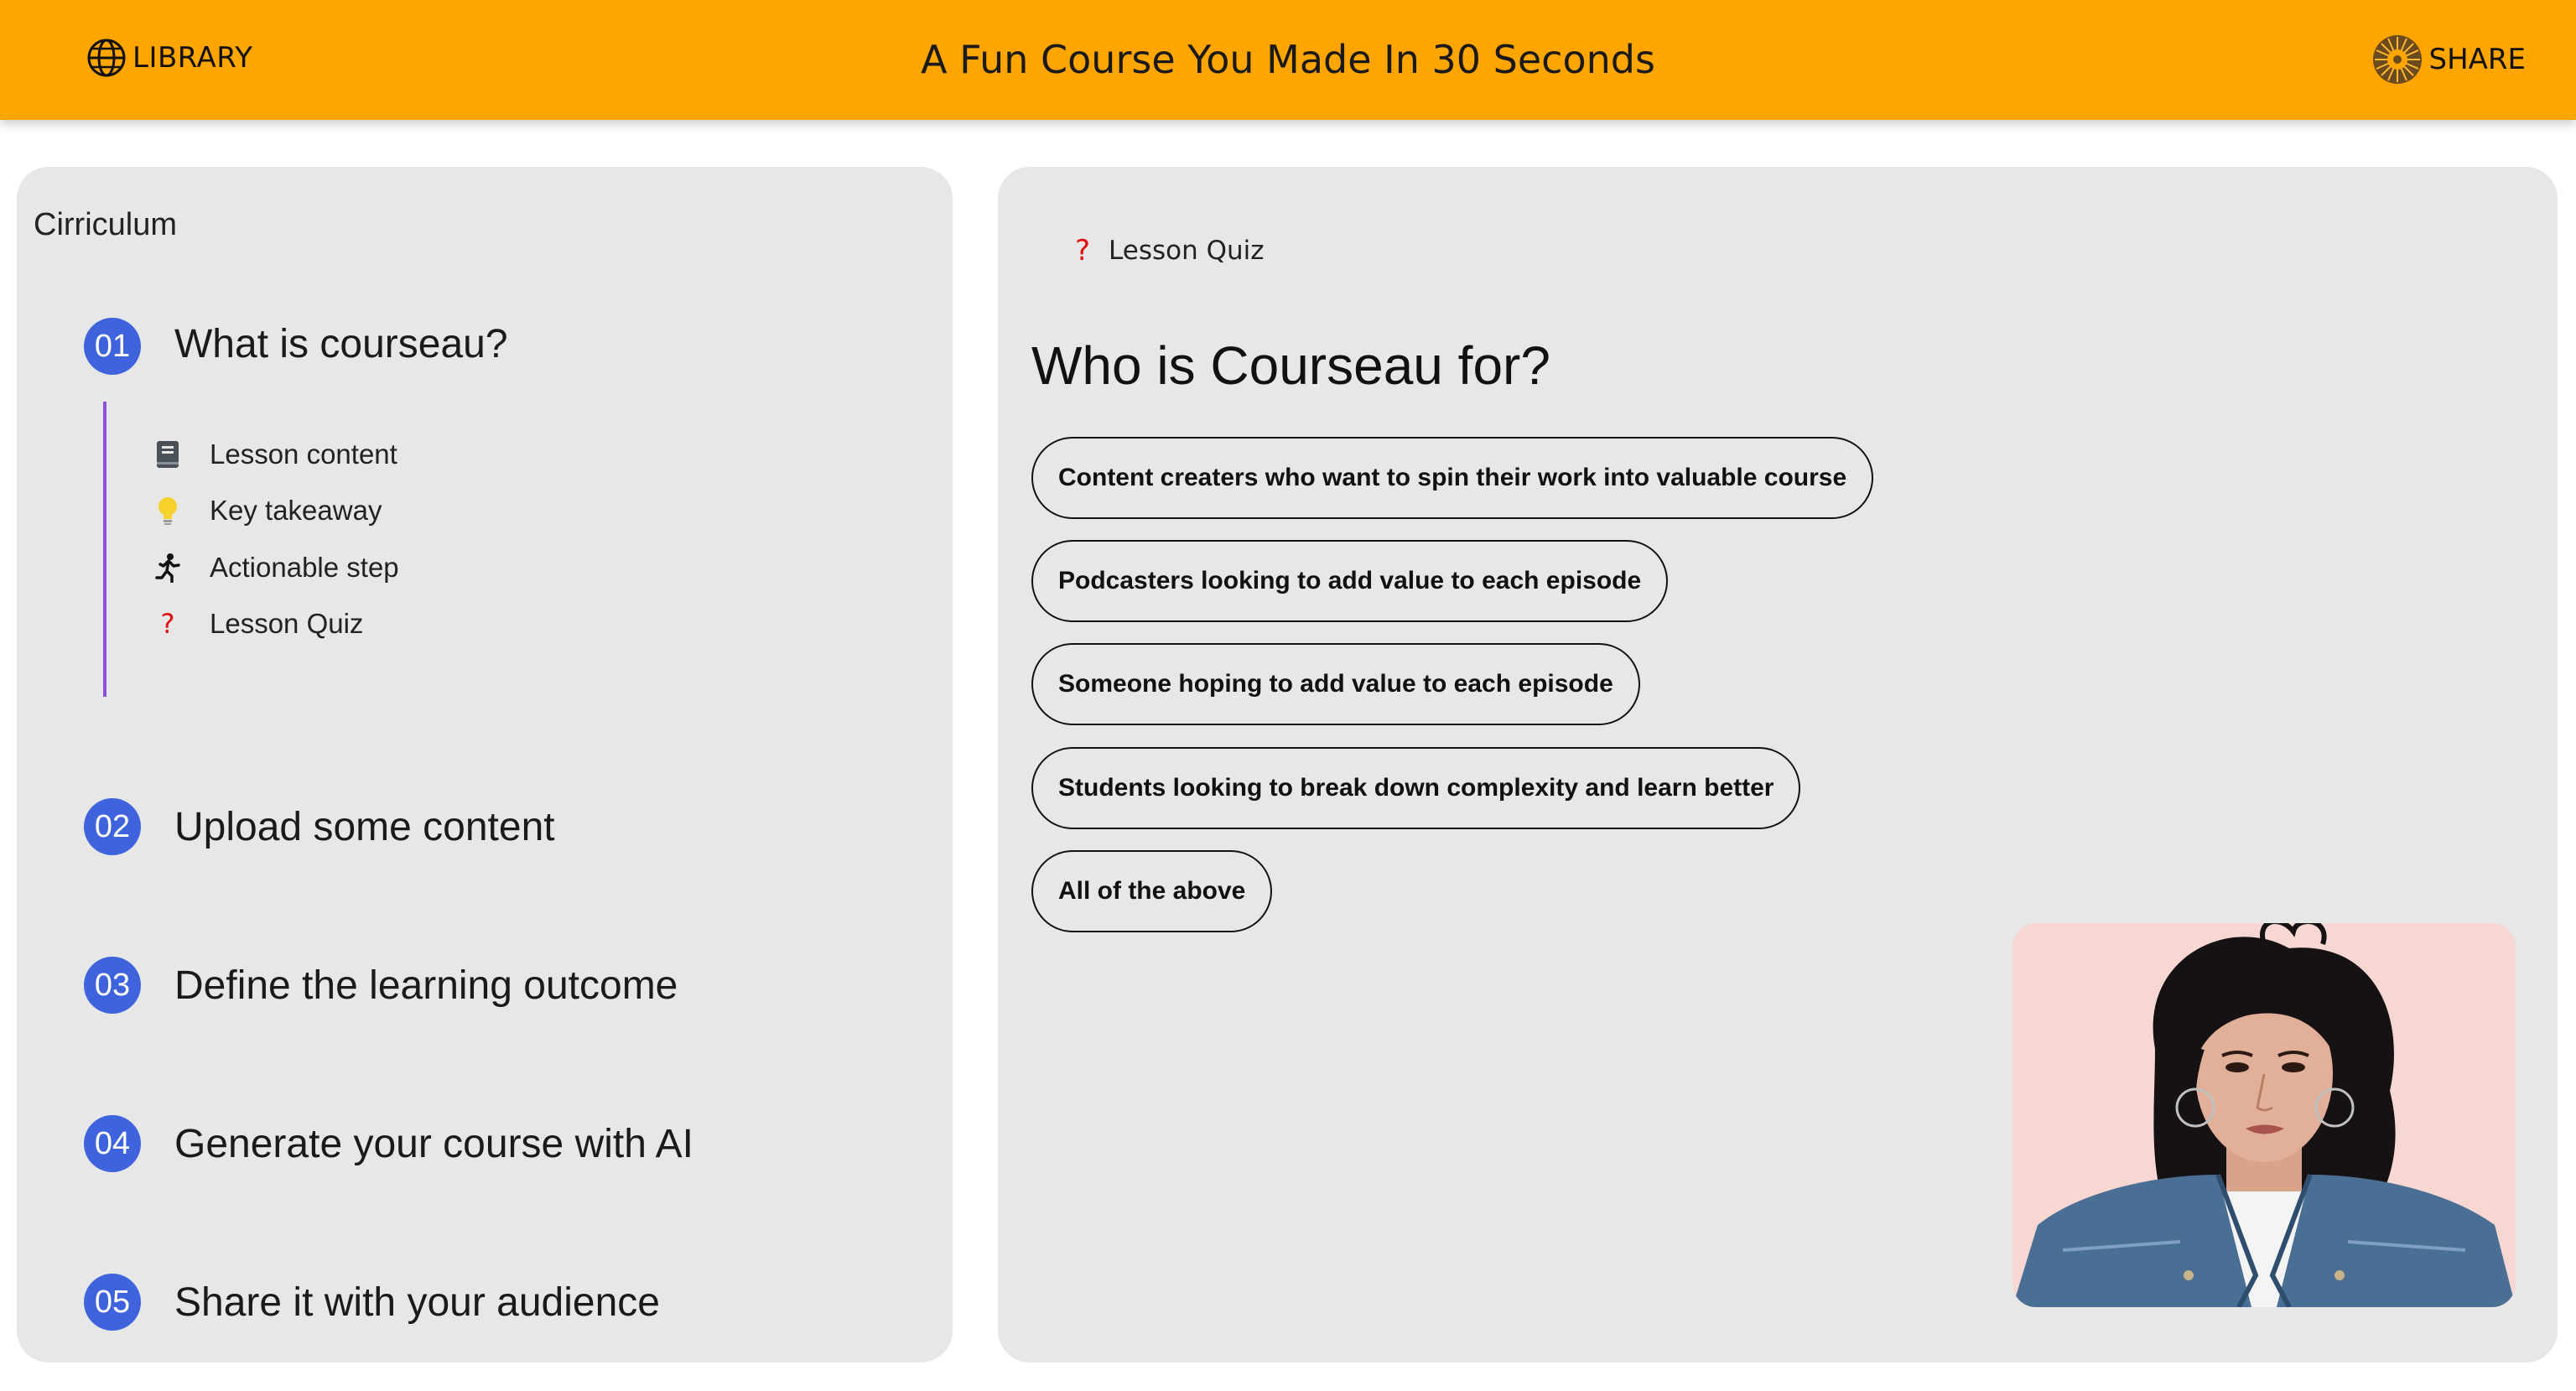 The image size is (2576, 1391). Describe the element at coordinates (1187, 251) in the screenshot. I see `breadcrumb-label: Lesson Quiz` at that location.